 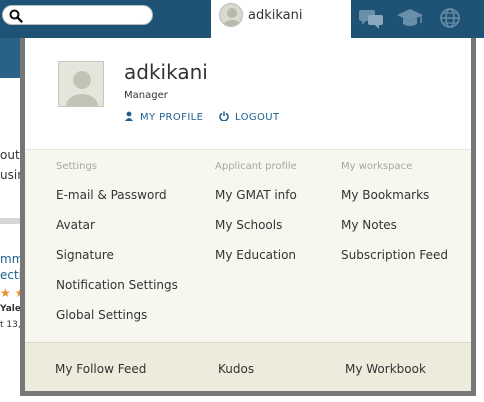 I want to click on menu-item-email-password: E-mail & Password, so click(x=117, y=195).